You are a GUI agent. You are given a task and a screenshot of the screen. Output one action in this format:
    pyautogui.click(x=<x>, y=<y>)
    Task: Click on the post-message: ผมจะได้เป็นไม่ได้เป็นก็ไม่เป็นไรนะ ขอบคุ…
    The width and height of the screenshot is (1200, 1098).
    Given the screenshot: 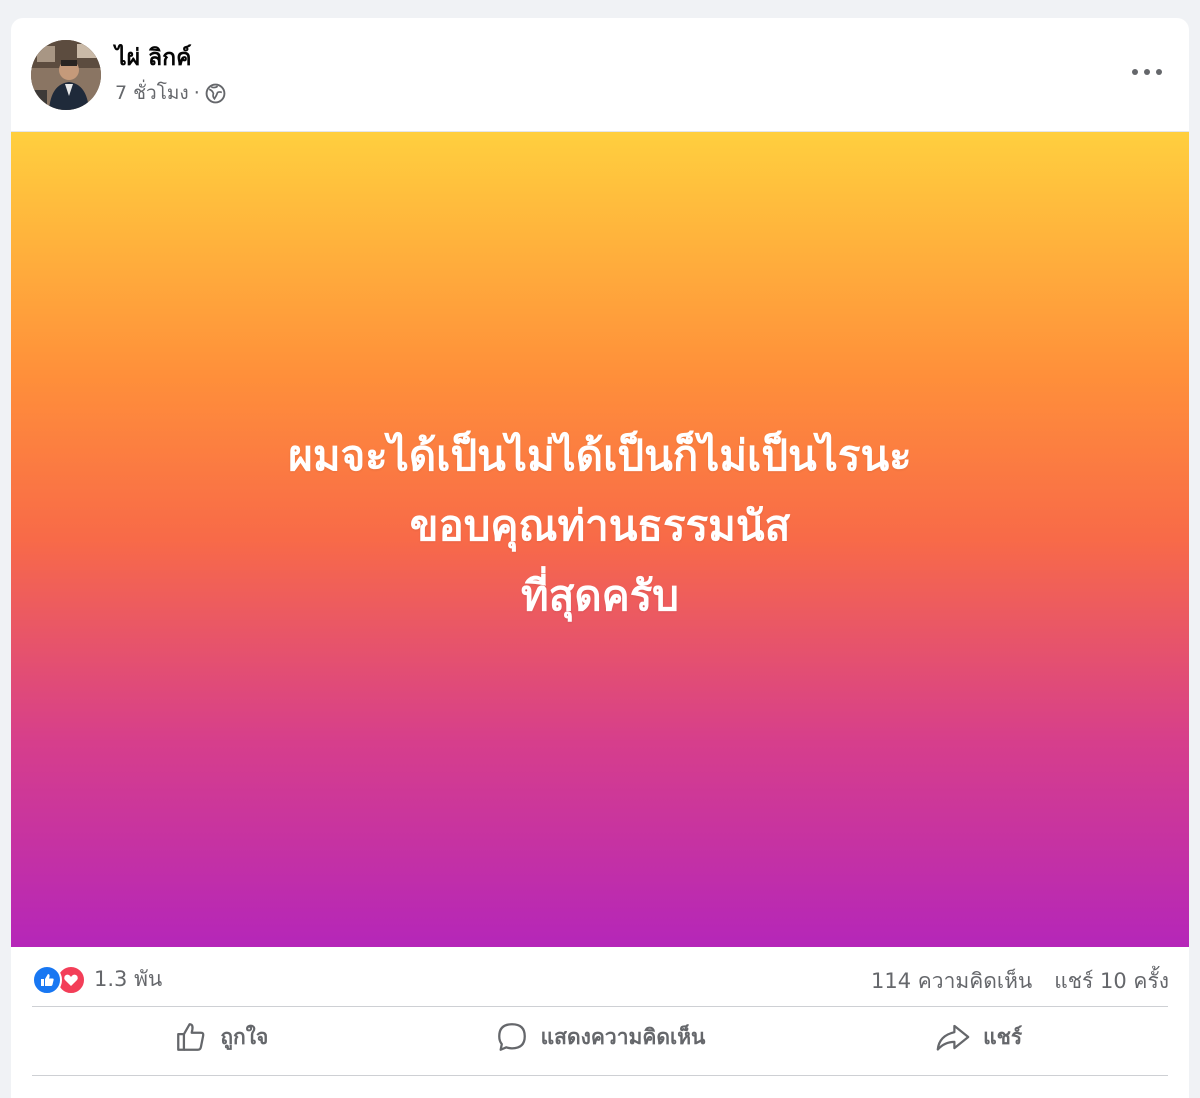 What is the action you would take?
    pyautogui.click(x=599, y=526)
    